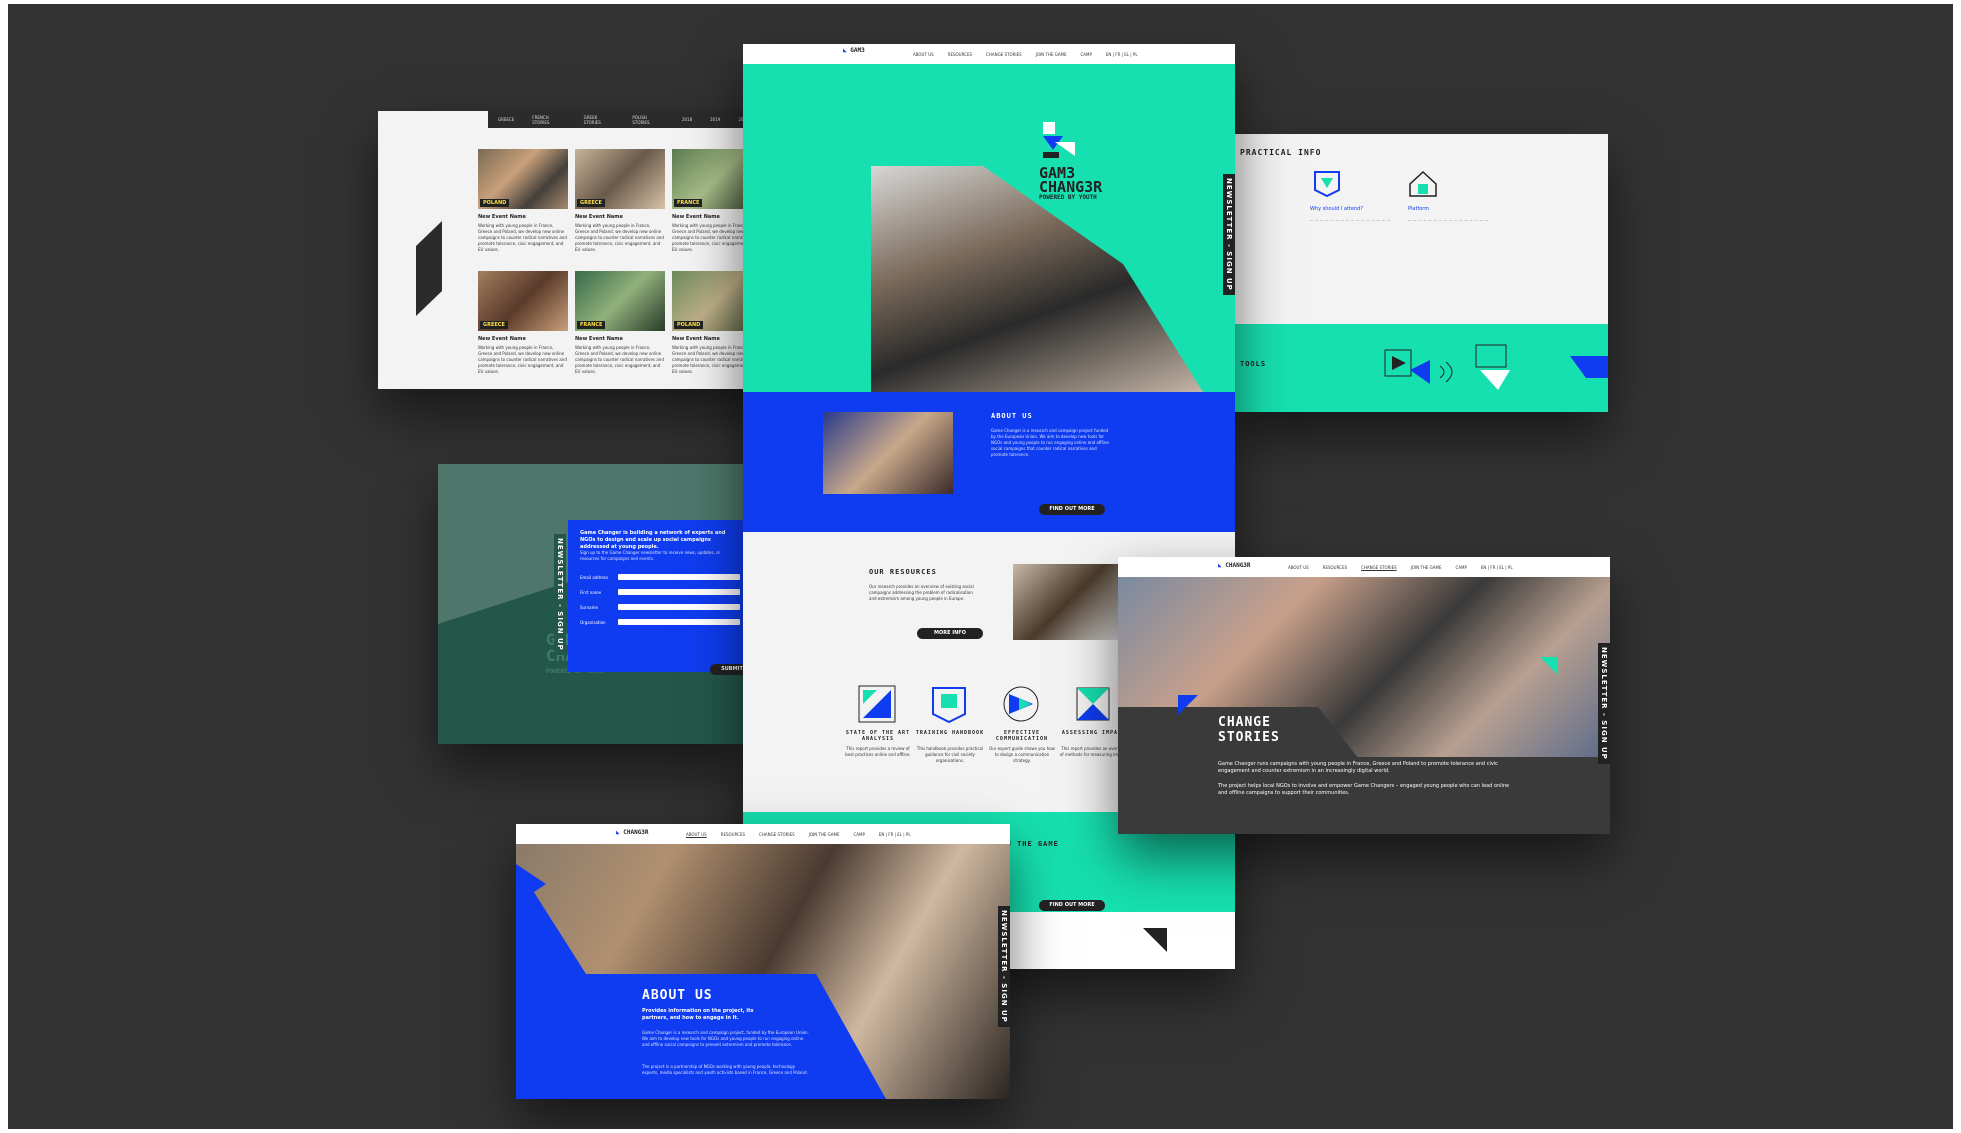 The height and width of the screenshot is (1133, 1961). I want to click on join-find-out-more-button: FIND OUT MORE, so click(1072, 905).